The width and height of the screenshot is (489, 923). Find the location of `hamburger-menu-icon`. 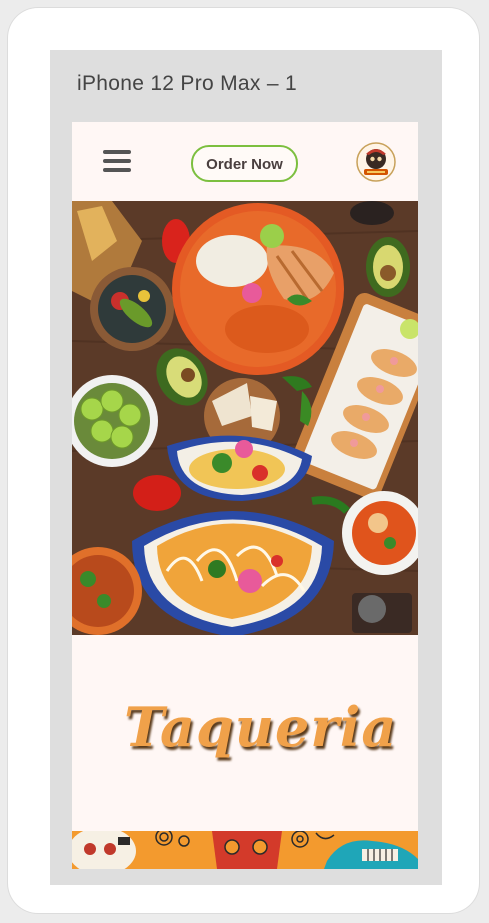

hamburger-menu-icon is located at coordinates (117, 161).